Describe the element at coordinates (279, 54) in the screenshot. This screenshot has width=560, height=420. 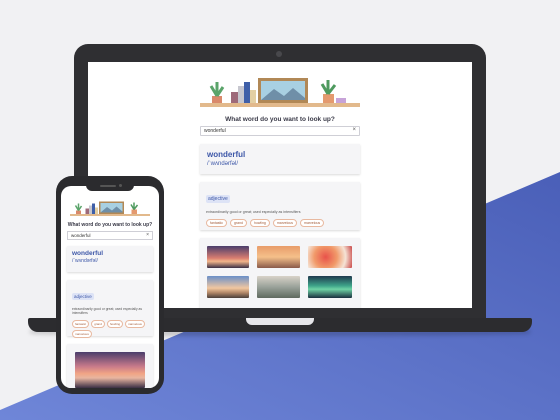
I see `laptop-camera` at that location.